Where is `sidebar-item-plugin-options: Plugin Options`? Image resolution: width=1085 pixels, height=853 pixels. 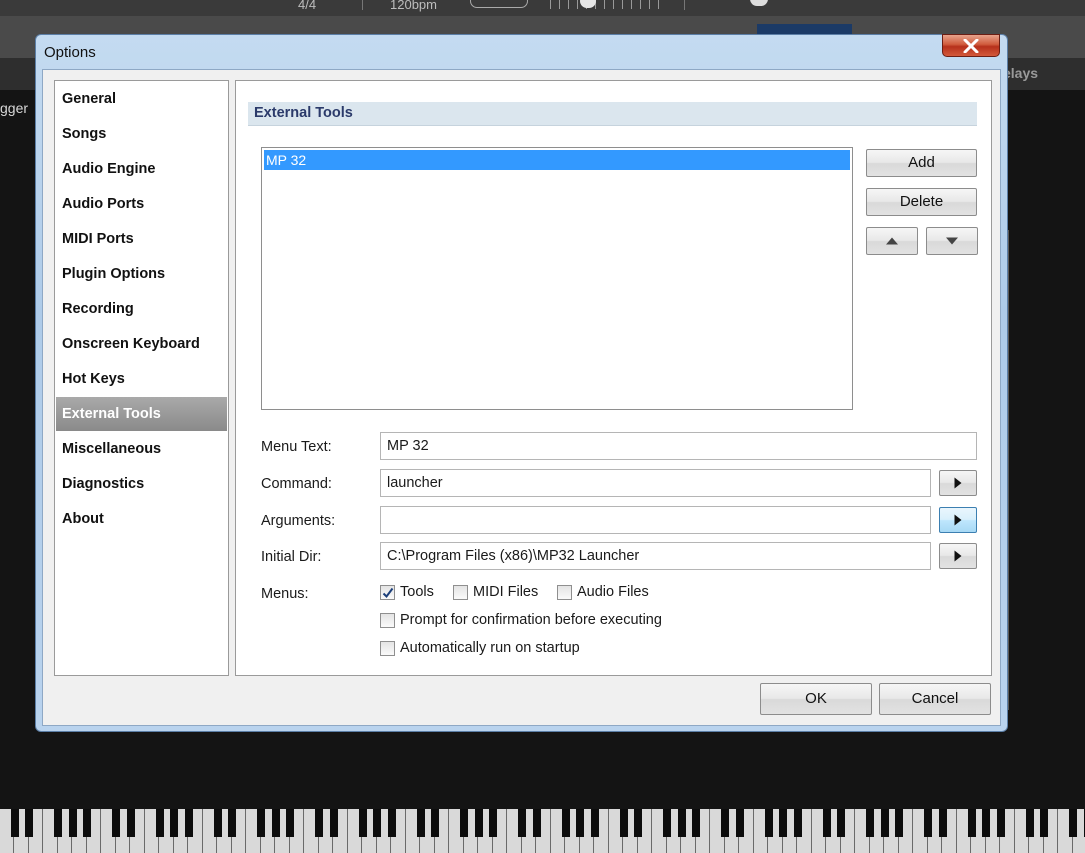
sidebar-item-plugin-options: Plugin Options is located at coordinates (141, 274).